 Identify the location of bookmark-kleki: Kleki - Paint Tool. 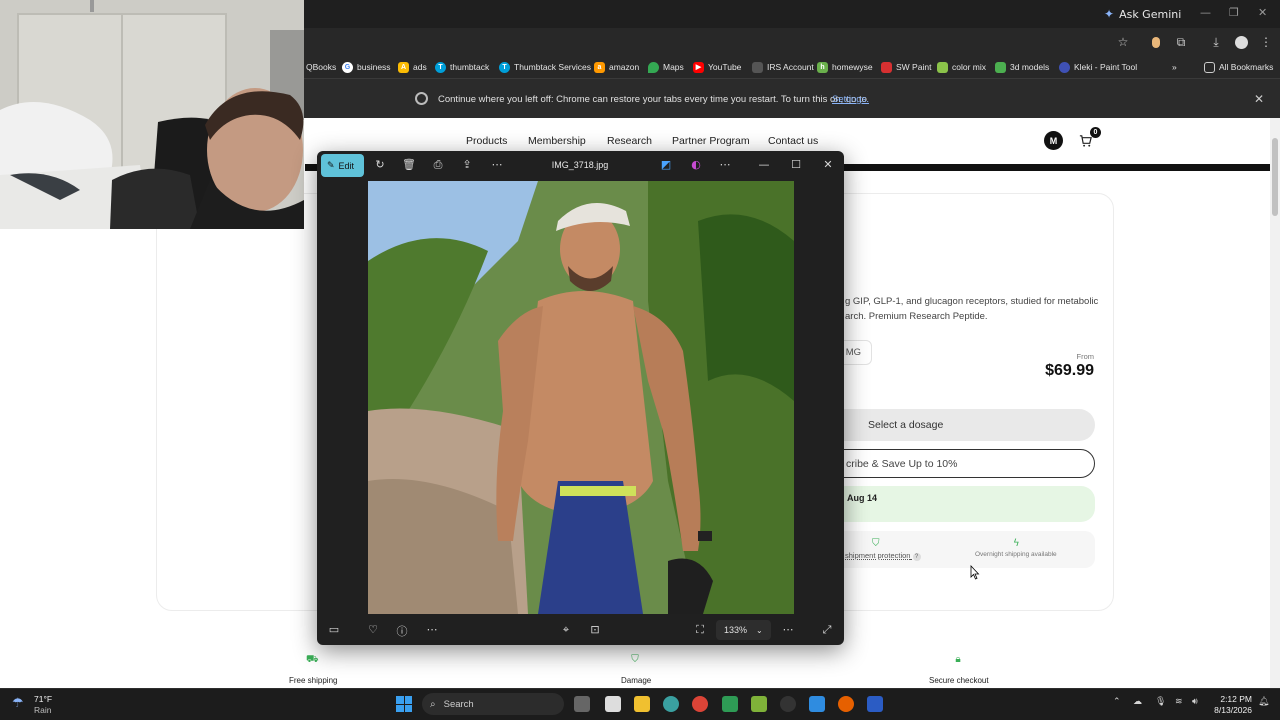
(1098, 67).